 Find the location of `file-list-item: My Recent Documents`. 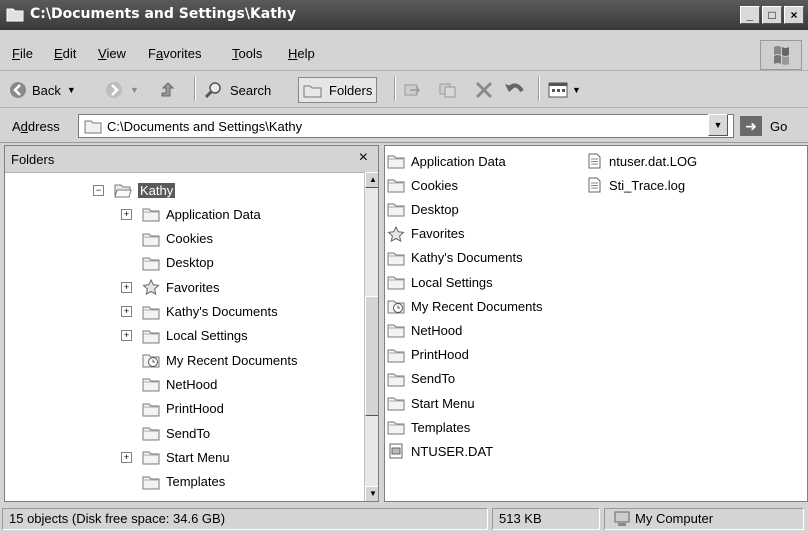

file-list-item: My Recent Documents is located at coordinates (465, 306).